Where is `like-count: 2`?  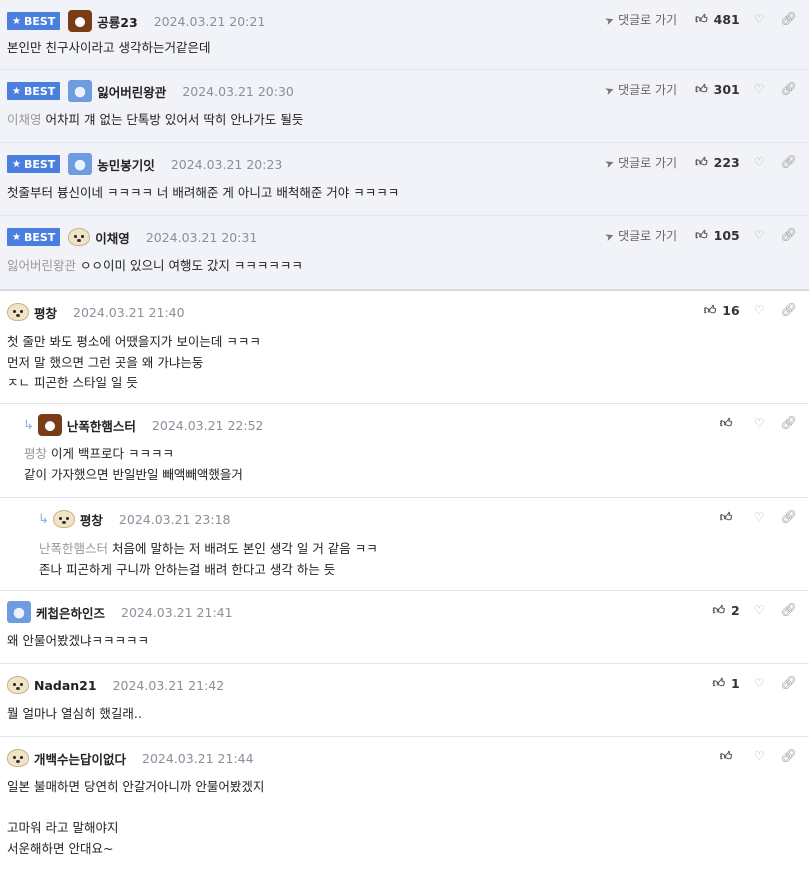 like-count: 2 is located at coordinates (735, 610).